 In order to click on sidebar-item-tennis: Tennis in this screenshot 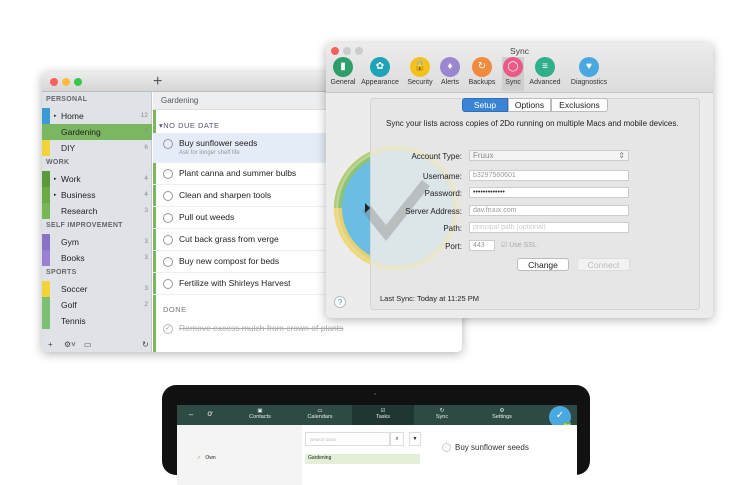, I will do `click(97, 321)`.